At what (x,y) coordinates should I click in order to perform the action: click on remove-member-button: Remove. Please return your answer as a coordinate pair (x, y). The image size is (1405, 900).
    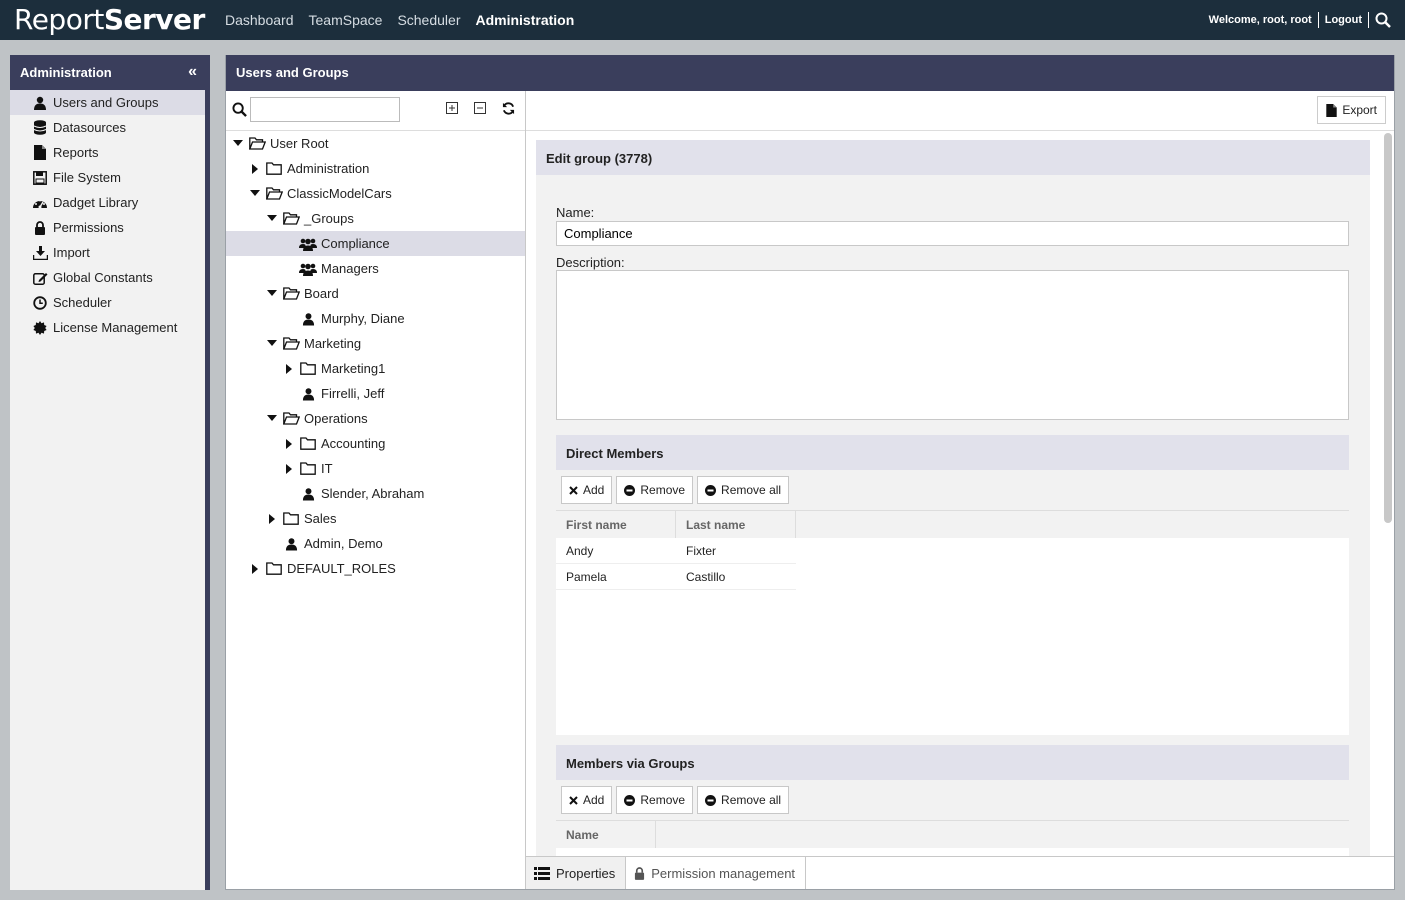
    Looking at the image, I should click on (655, 490).